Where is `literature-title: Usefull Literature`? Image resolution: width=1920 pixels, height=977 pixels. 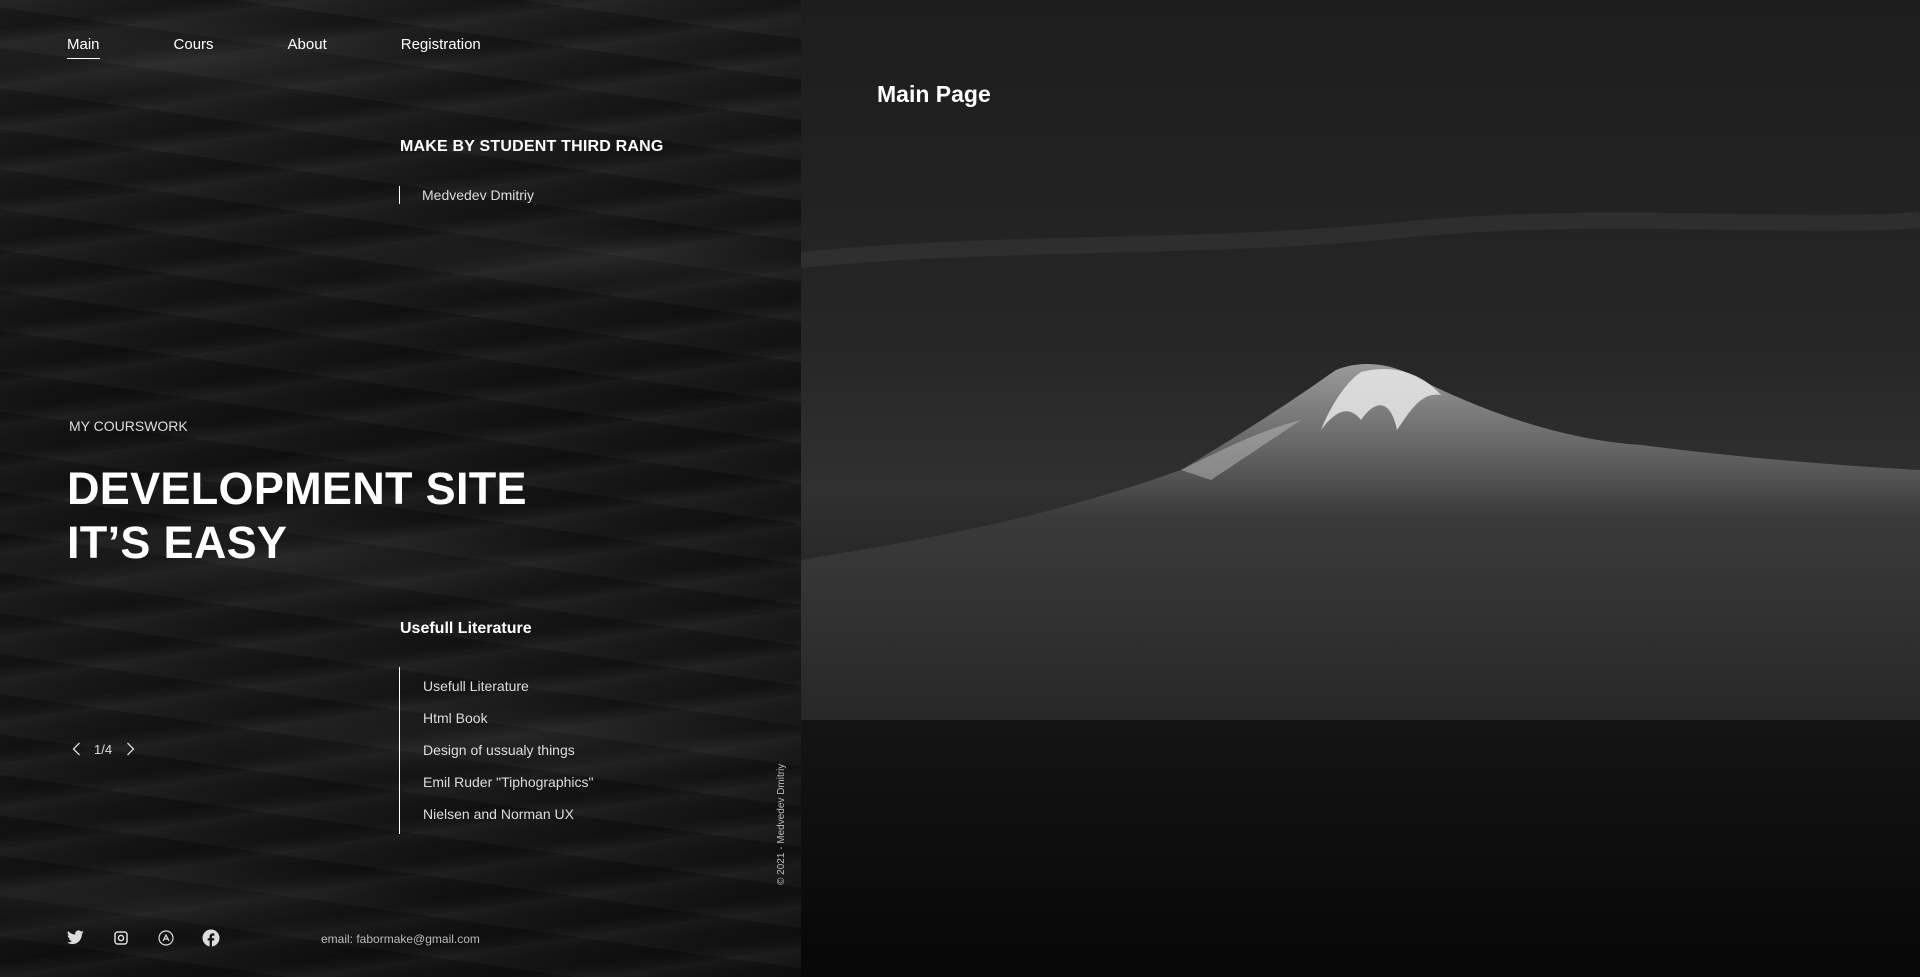 literature-title: Usefull Literature is located at coordinates (466, 628).